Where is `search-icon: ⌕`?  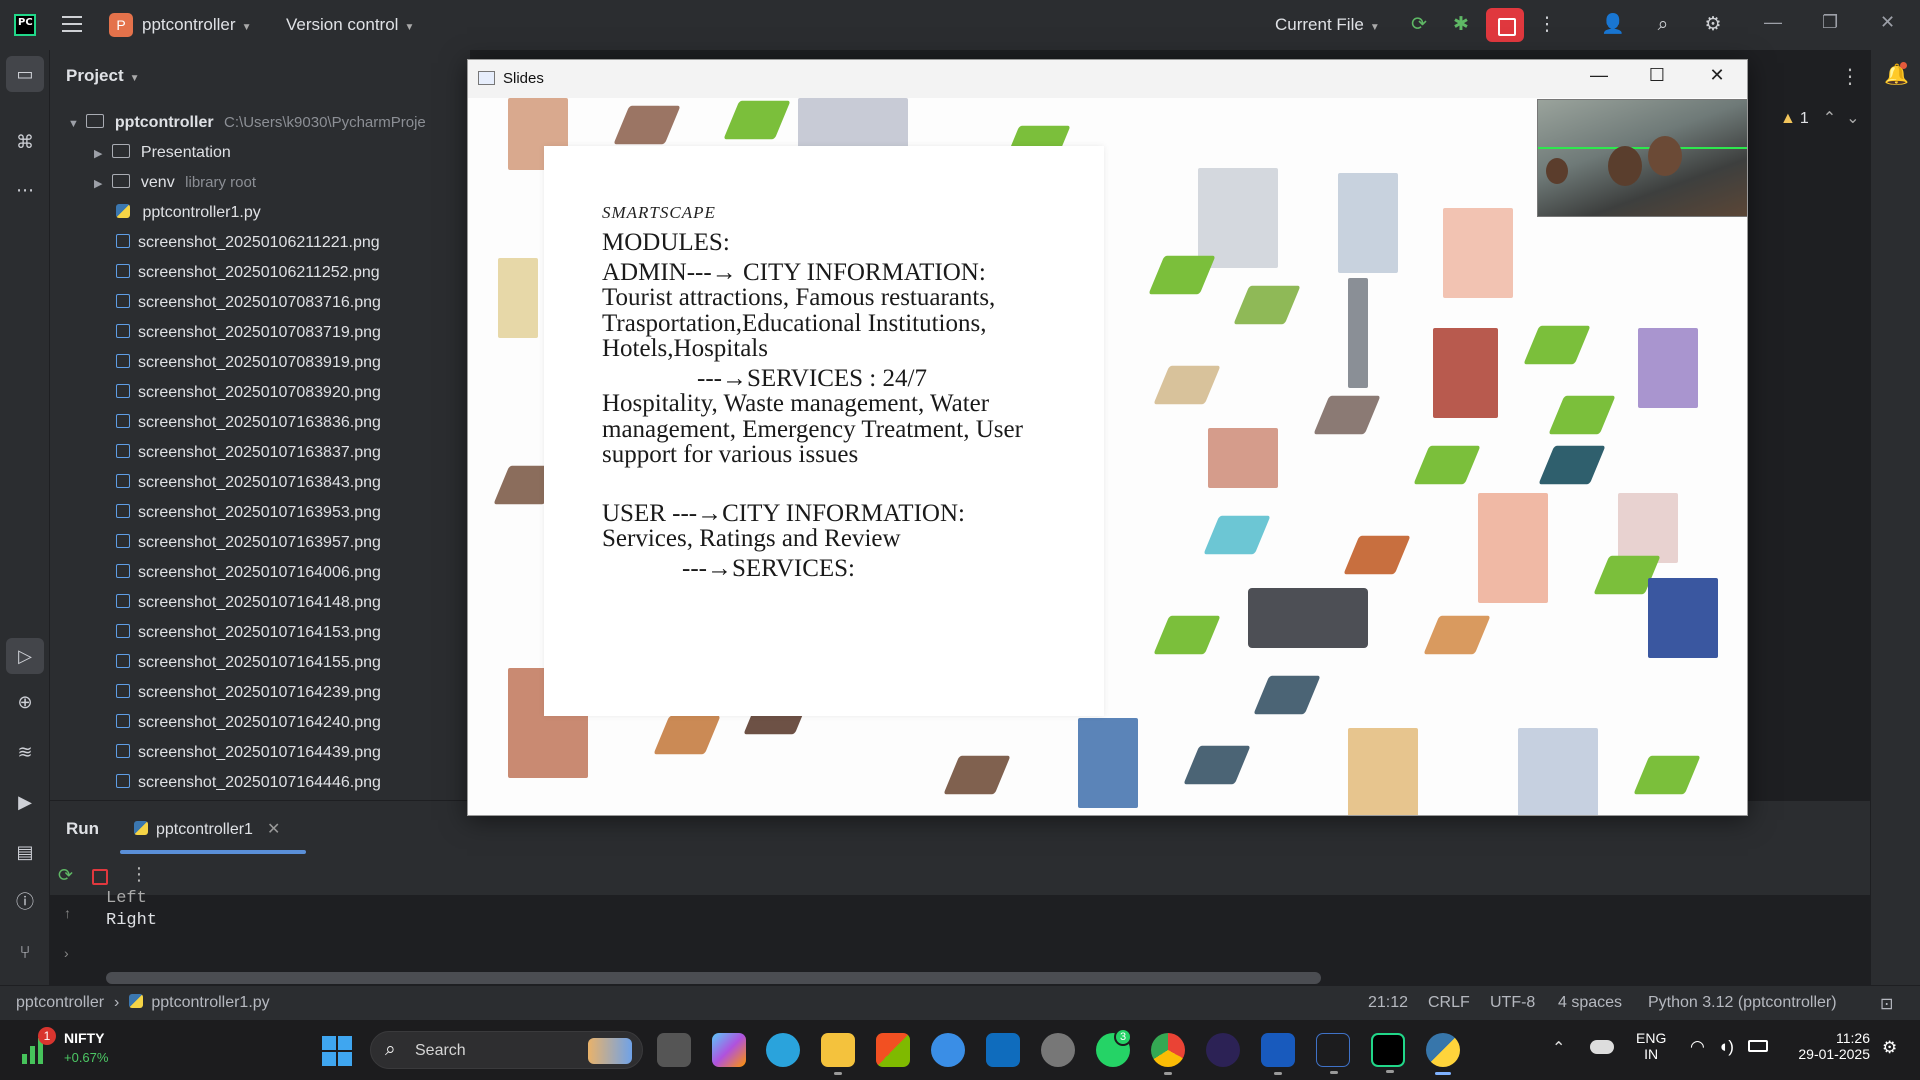
search-icon: ⌕ is located at coordinates (1663, 25).